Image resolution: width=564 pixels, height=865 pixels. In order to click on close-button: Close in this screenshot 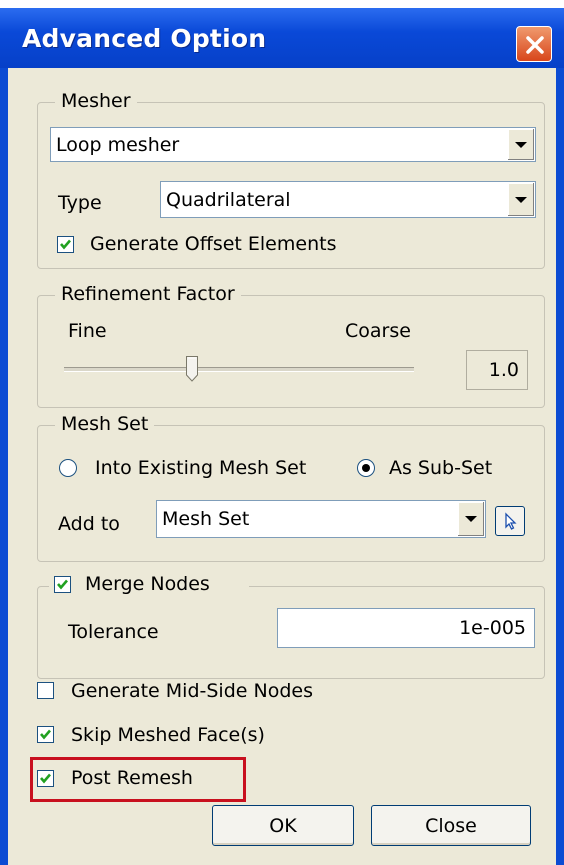, I will do `click(451, 825)`.